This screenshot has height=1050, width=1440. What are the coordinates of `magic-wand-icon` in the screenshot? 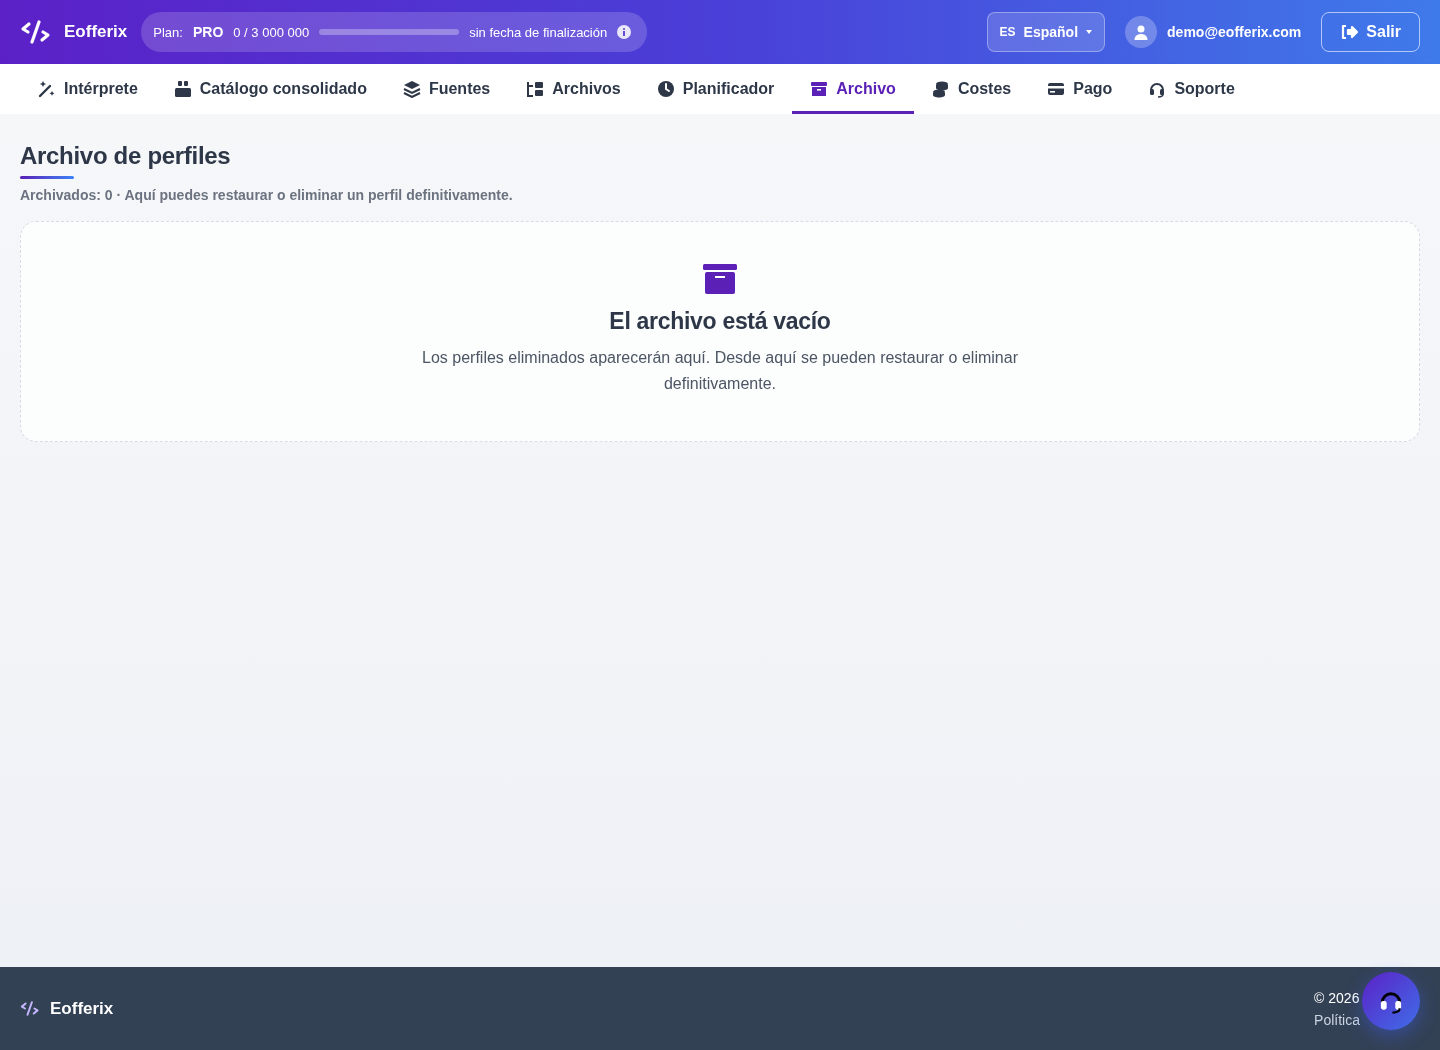 It's located at (47, 89).